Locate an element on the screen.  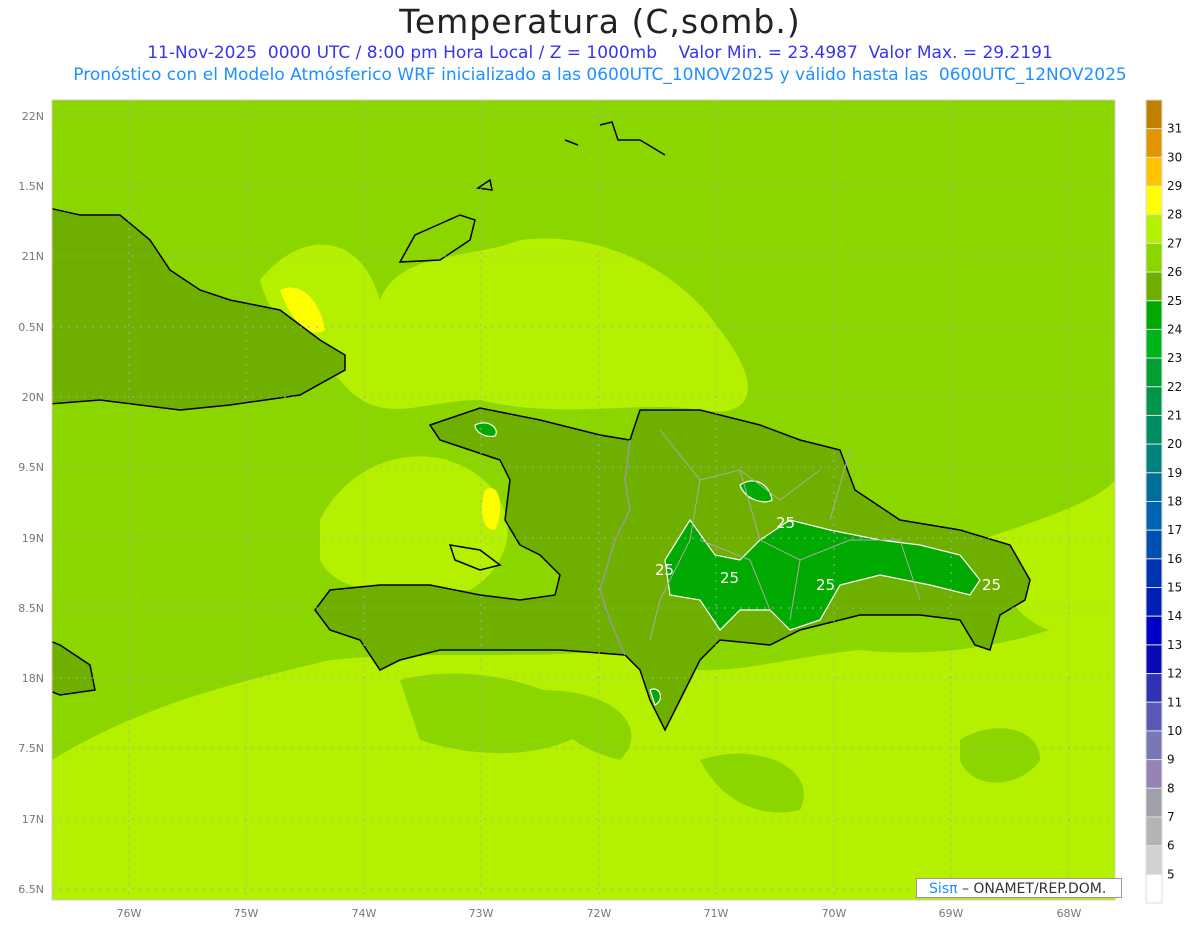
longitude-labels: 76W 75W 74W 73W 72W 71W 70W 69W 68W is located at coordinates (599, 913).